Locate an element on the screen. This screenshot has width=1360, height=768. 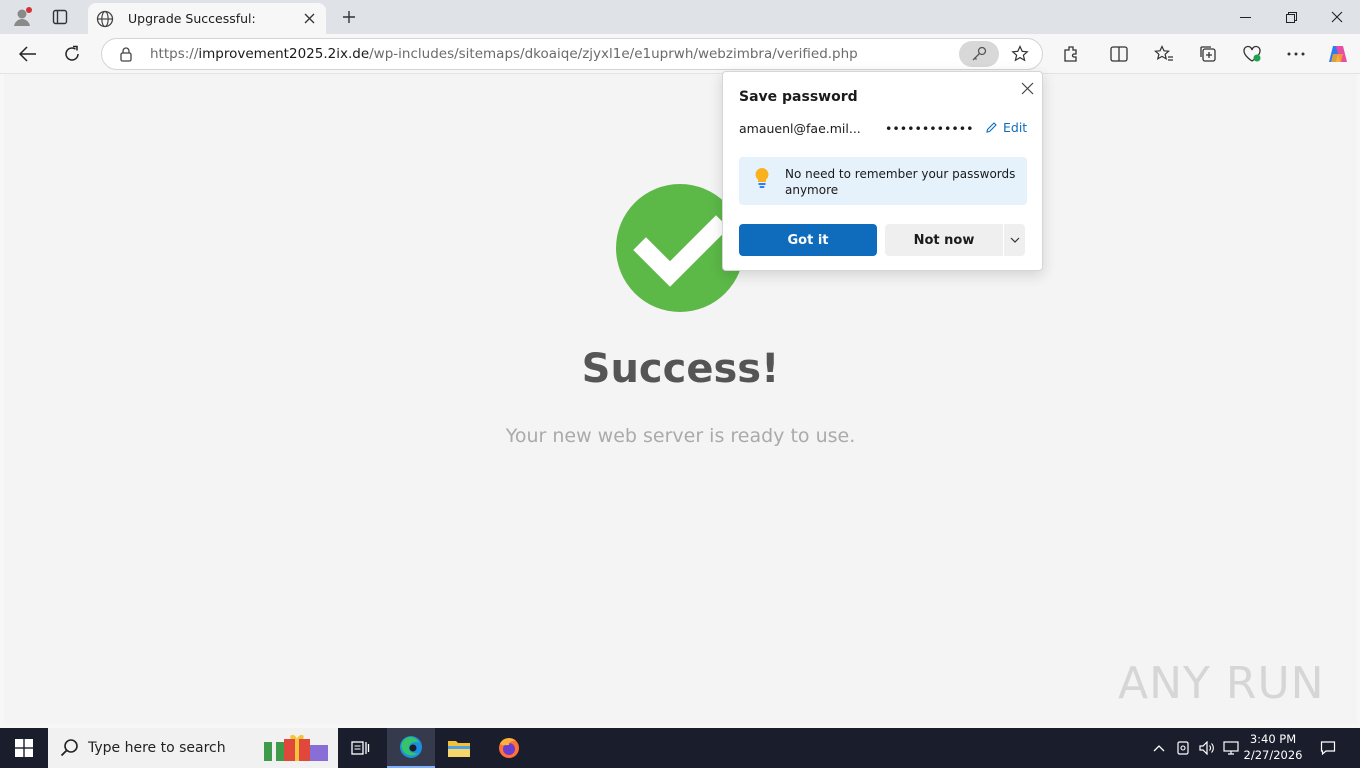
taskbar-search: Type here to search is located at coordinates (193, 748).